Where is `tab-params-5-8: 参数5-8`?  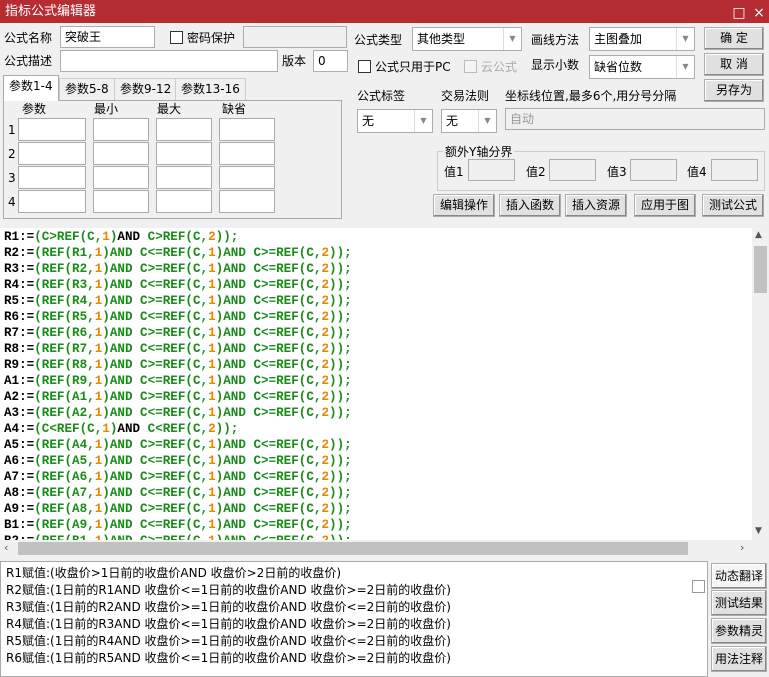 tab-params-5-8: 参数5-8 is located at coordinates (87, 89).